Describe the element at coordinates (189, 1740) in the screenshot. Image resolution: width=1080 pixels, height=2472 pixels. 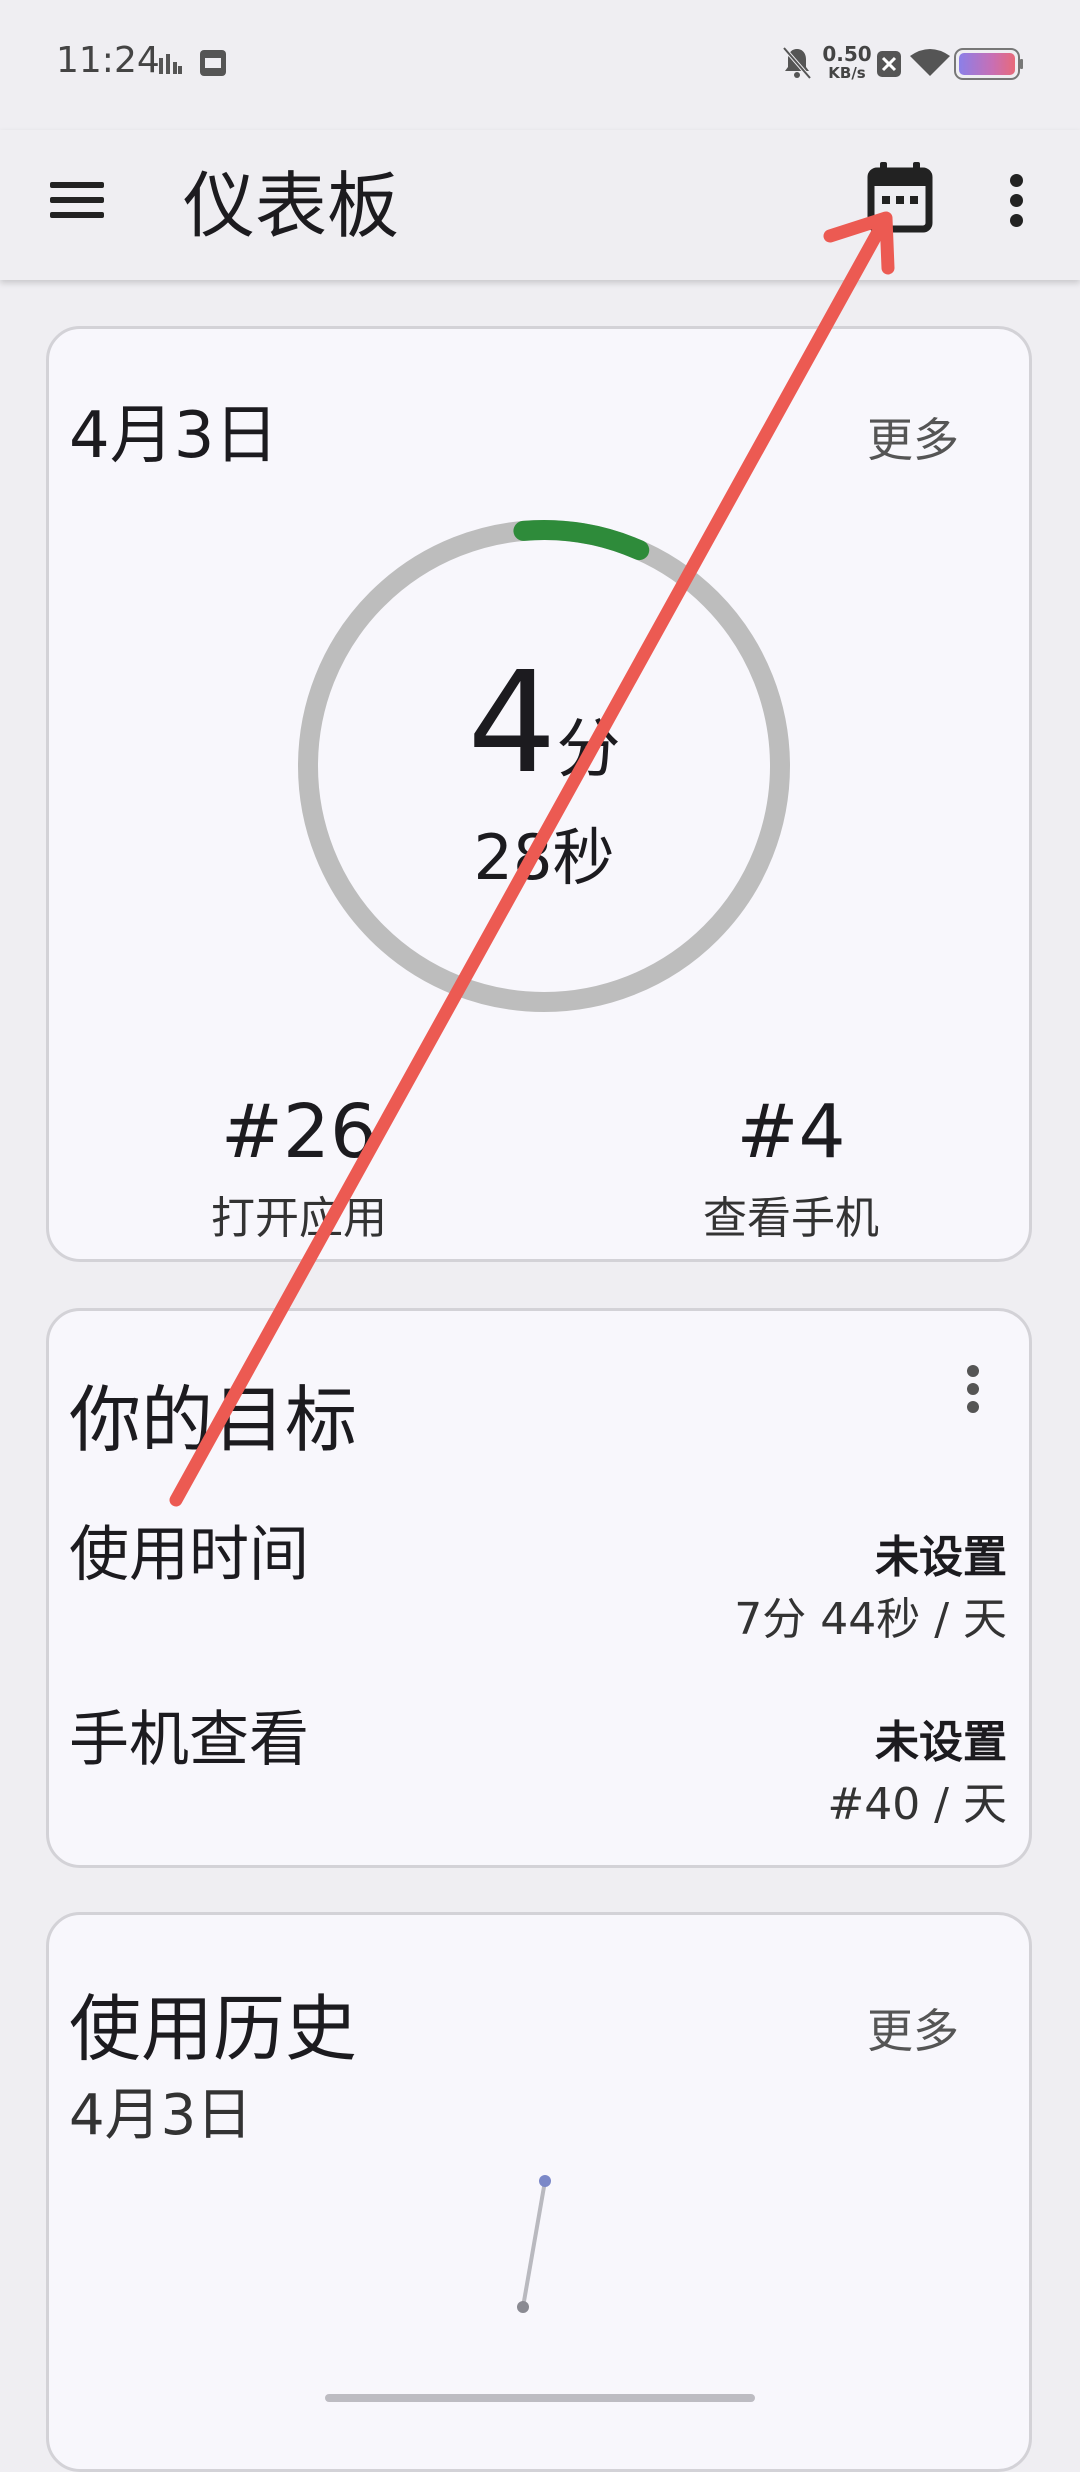
I see `goal-row-name: 手机查看` at that location.